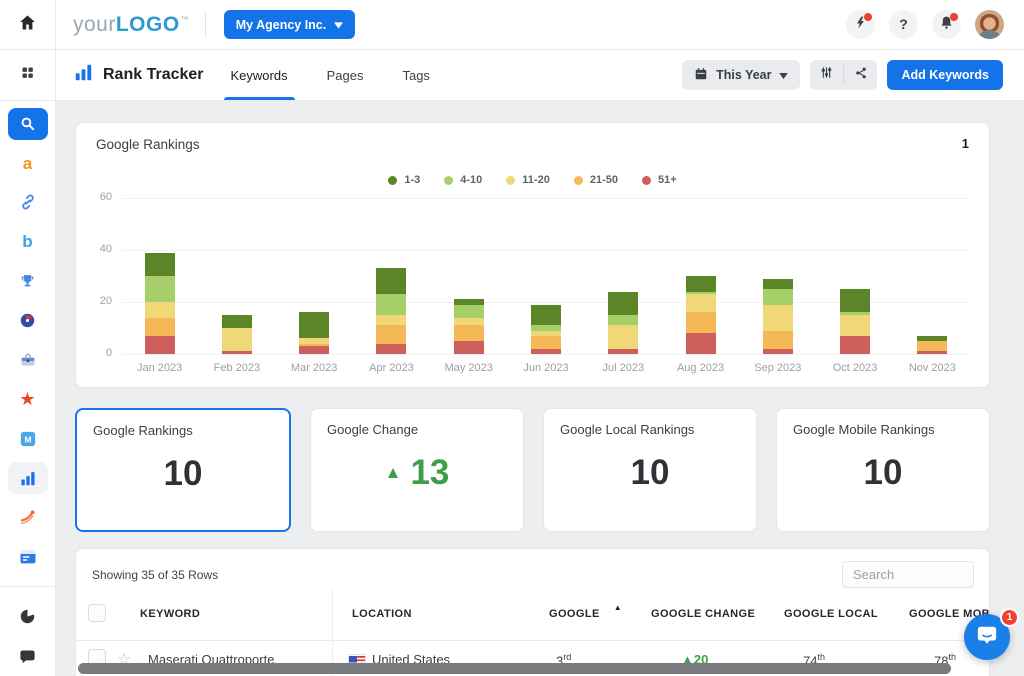 This screenshot has width=1024, height=676. I want to click on sidebar-item-chat, so click(28, 656).